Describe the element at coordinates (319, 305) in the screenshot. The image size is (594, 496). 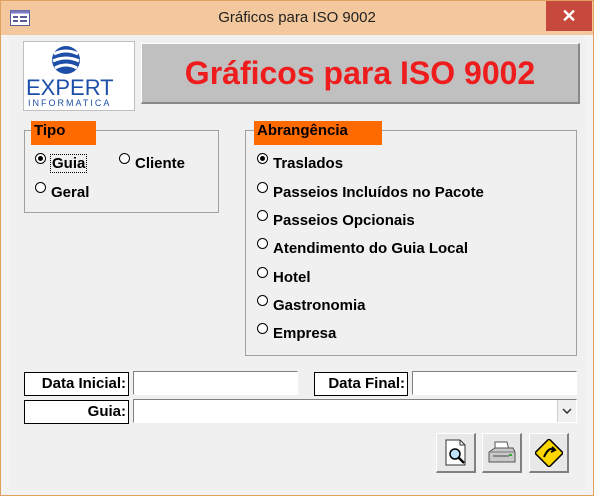
I see `radio-label: Gastronomia` at that location.